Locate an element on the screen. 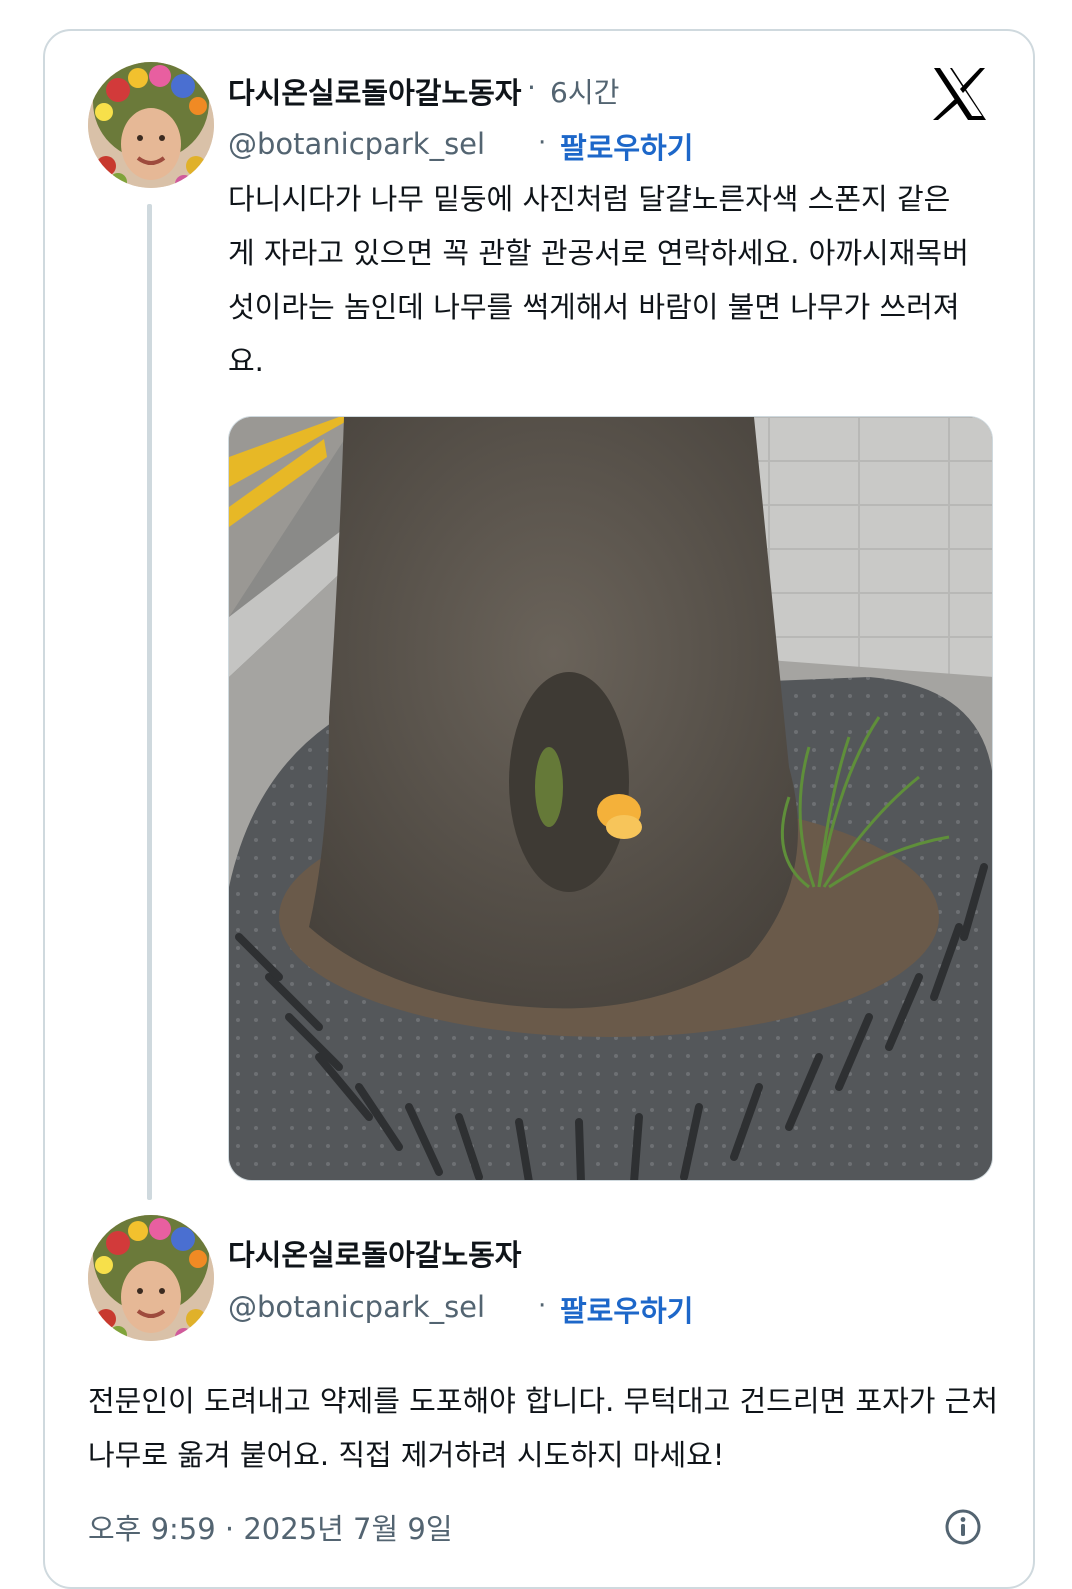 The image size is (1072, 1589). tweet-timestamp: 오후 9:59 · 2025년 7월 9일 is located at coordinates (270, 1527).